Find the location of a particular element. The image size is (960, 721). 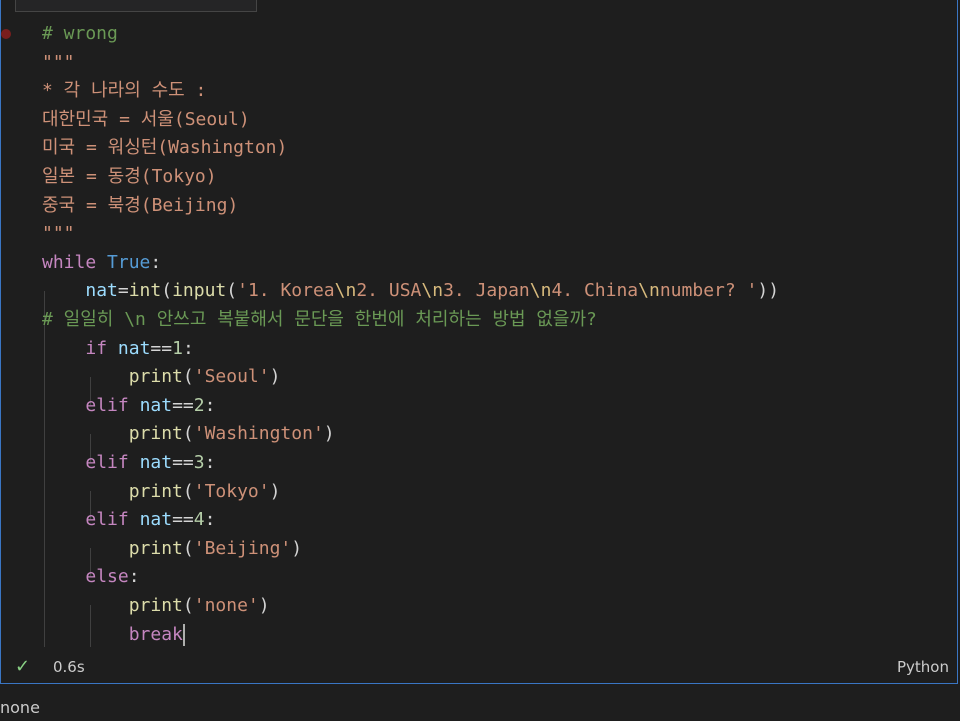

code-line: print('Tokyo') is located at coordinates (161, 492).